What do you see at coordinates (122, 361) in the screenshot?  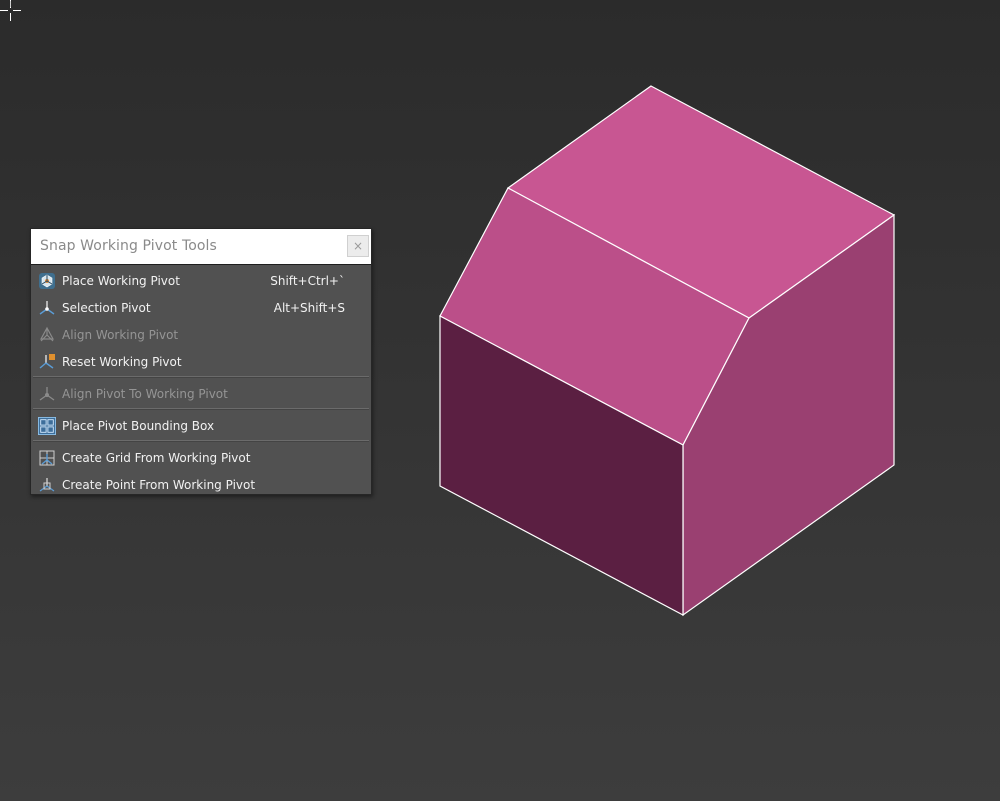 I see `menu-item-label: Reset Working Pivot` at bounding box center [122, 361].